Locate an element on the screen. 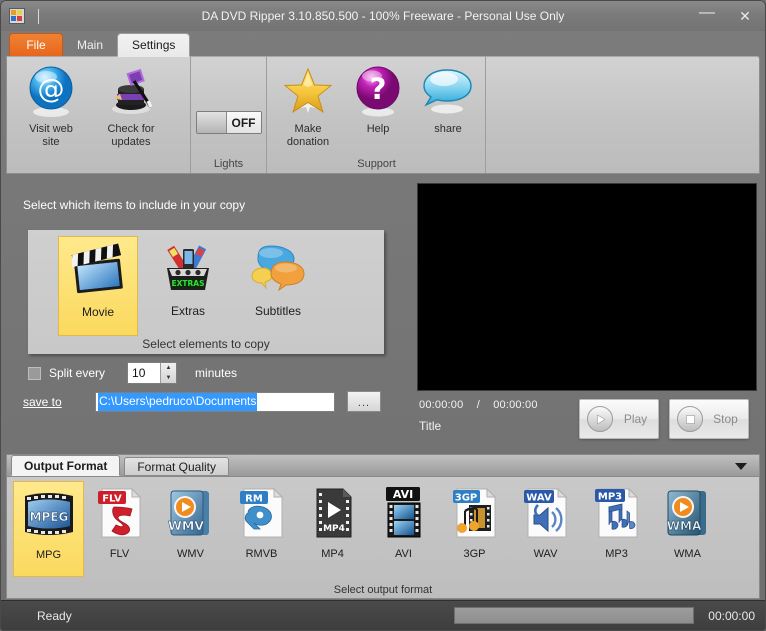 This screenshot has width=766, height=631. at-sign-icon: @ is located at coordinates (51, 92).